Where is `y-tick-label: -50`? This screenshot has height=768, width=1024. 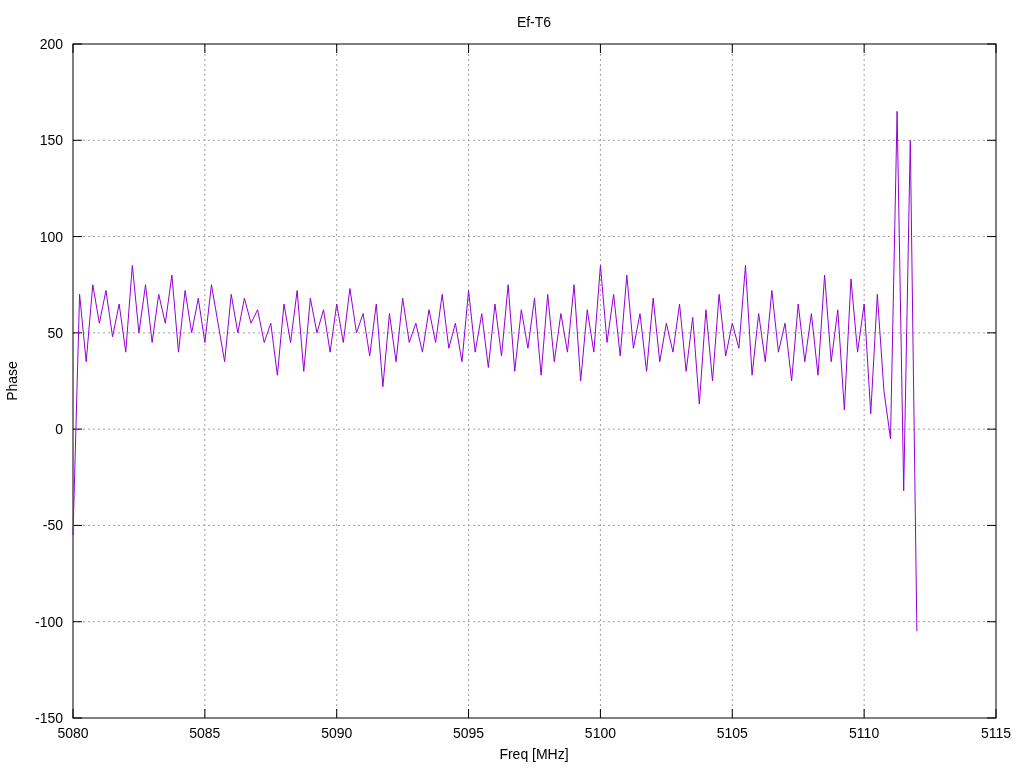 y-tick-label: -50 is located at coordinates (52, 525).